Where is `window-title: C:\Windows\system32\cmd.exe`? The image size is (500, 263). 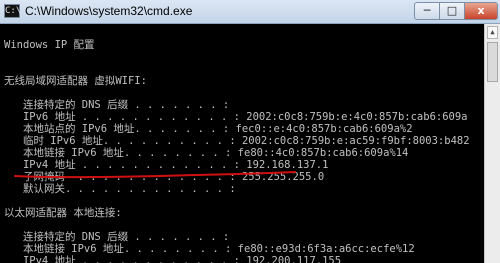
window-title: C:\Windows\system32\cmd.exe is located at coordinates (109, 11).